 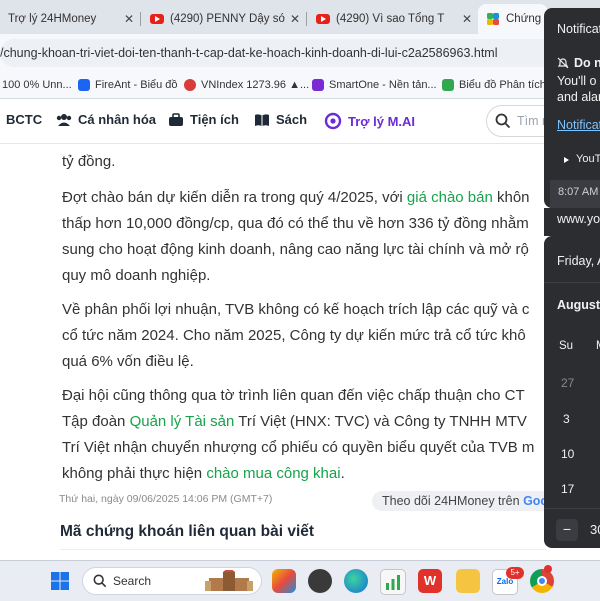 I want to click on tab-chung-khoan: Chứng k, so click(x=513, y=19).